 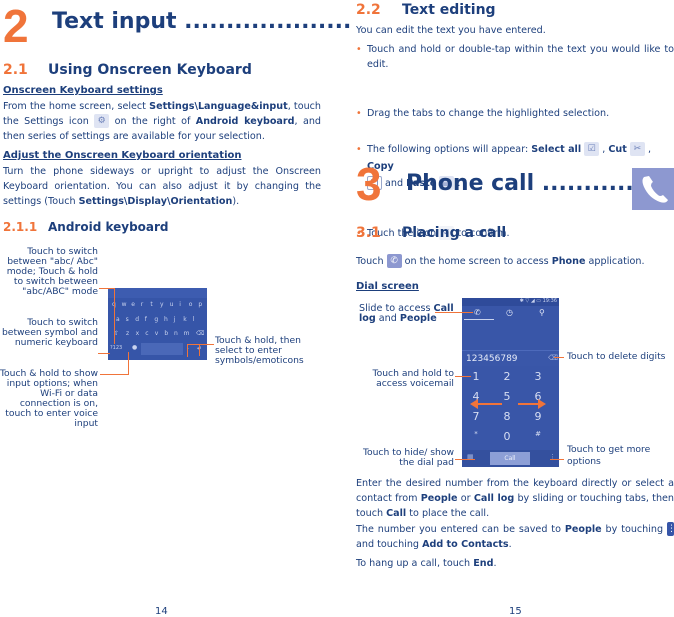 I want to click on chapter-number: 2, so click(x=16, y=26).